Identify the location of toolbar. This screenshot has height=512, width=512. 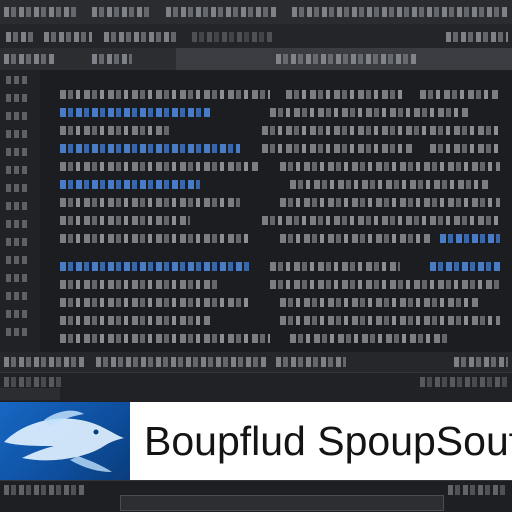
(256, 59).